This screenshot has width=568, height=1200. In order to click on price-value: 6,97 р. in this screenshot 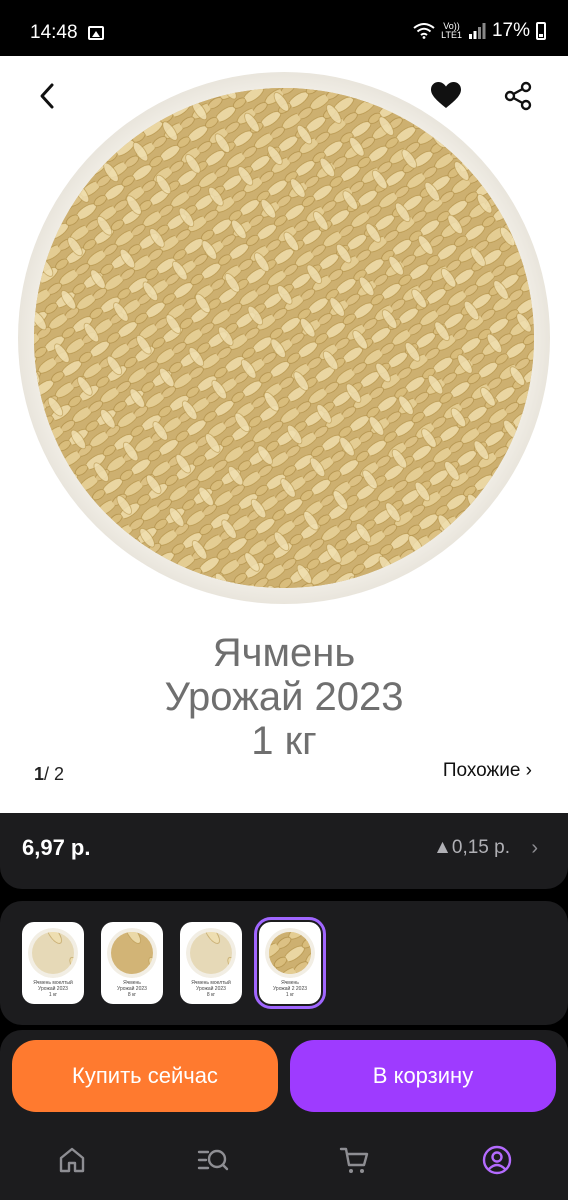, I will do `click(56, 847)`.